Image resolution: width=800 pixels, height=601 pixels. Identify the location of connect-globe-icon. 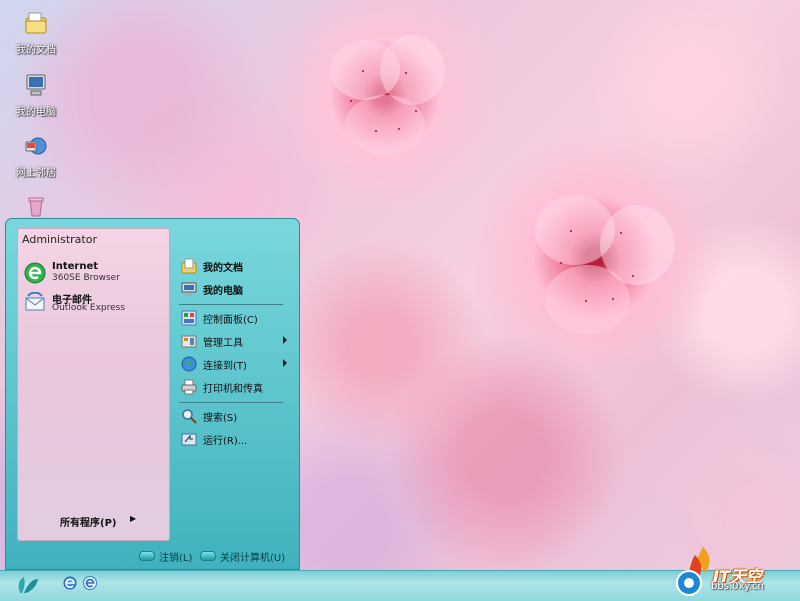
(189, 364).